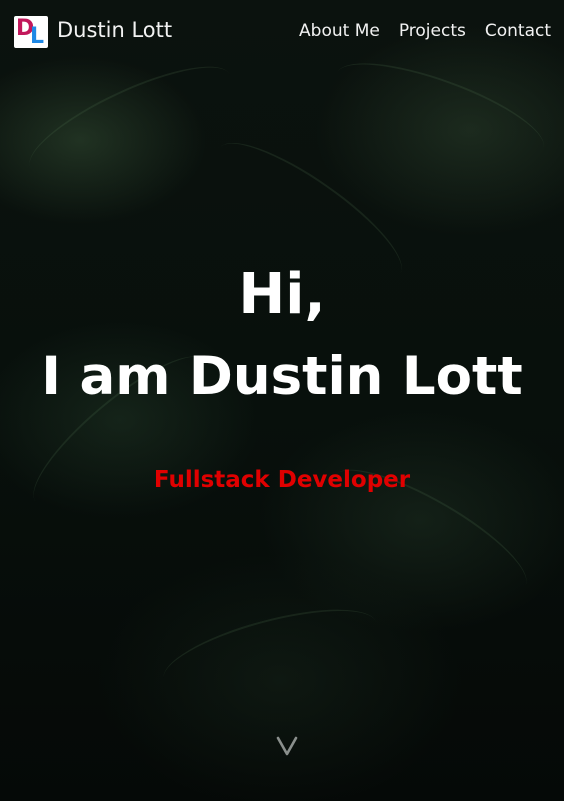  Describe the element at coordinates (287, 745) in the screenshot. I see `chevron-down-icon` at that location.